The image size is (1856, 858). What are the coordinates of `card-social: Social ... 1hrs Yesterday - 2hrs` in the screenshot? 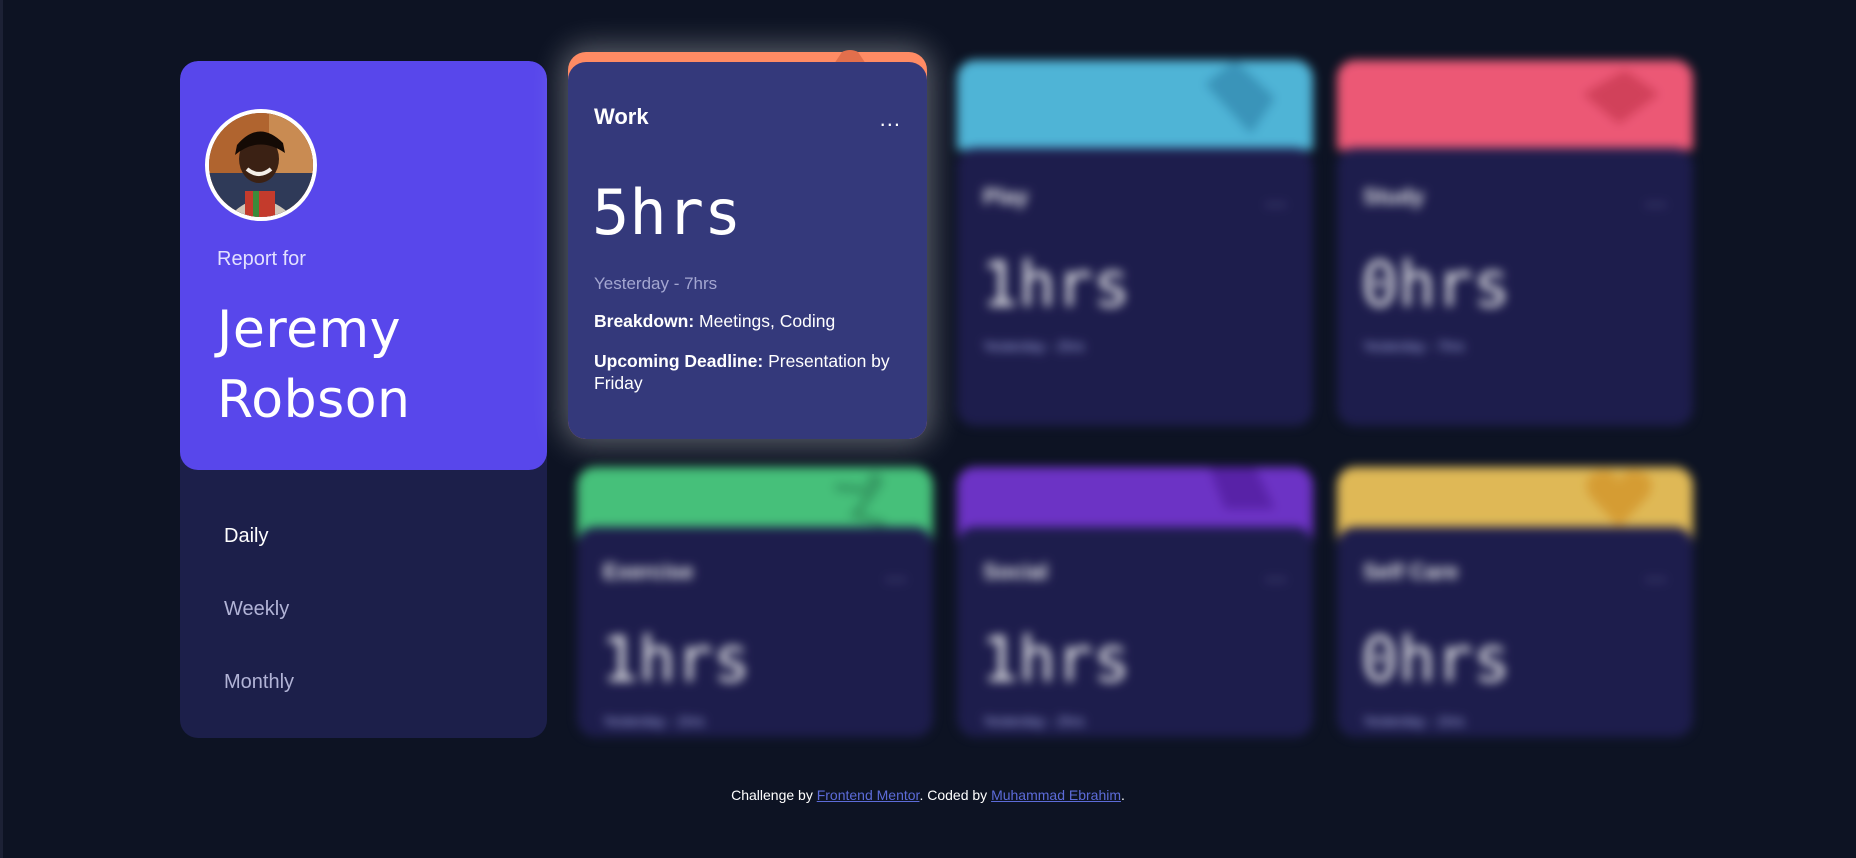 It's located at (1135, 602).